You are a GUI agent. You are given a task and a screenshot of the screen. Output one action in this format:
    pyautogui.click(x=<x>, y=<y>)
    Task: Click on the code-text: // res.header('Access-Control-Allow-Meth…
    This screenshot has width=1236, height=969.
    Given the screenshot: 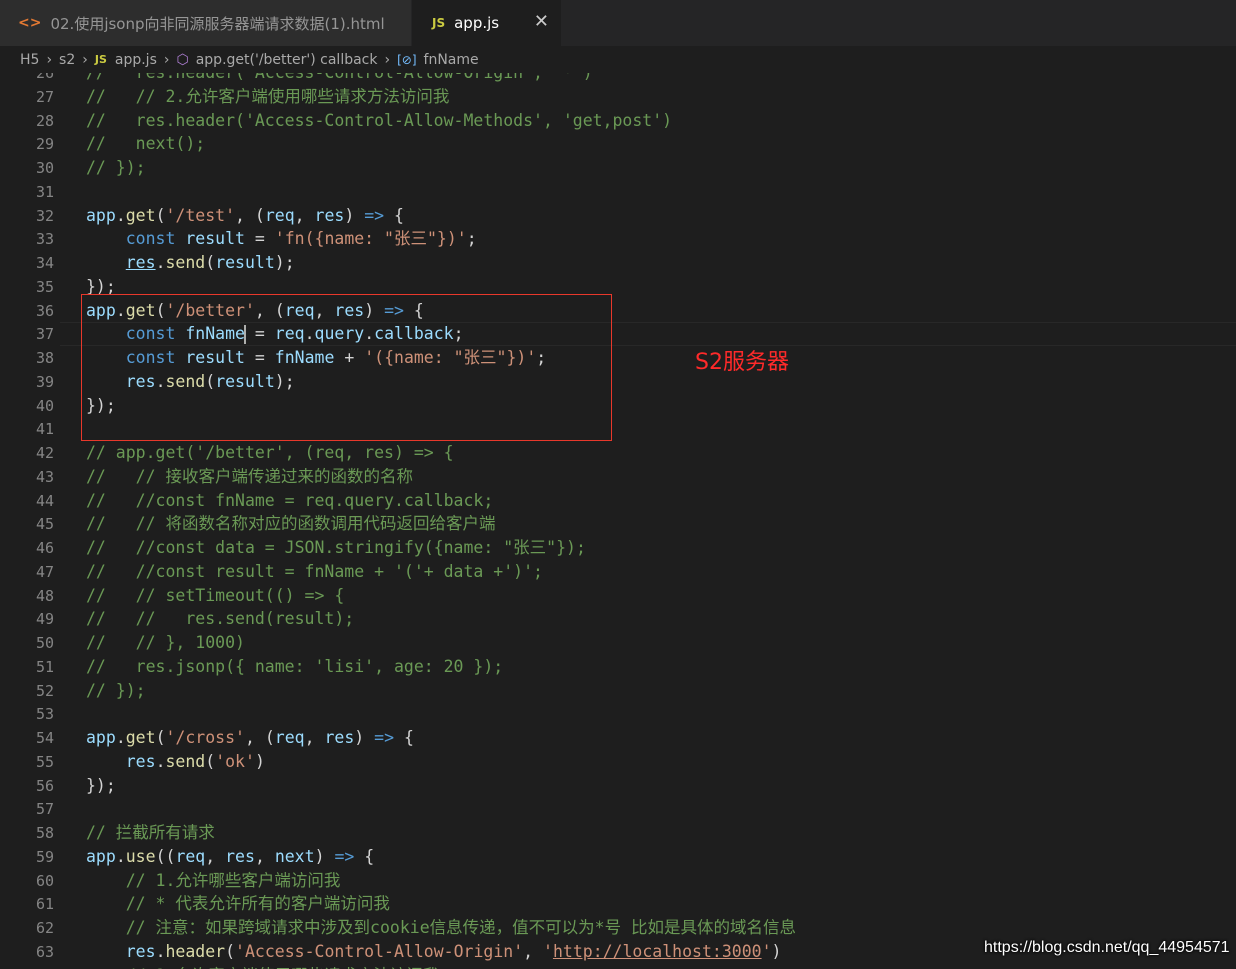 What is the action you would take?
    pyautogui.click(x=379, y=120)
    